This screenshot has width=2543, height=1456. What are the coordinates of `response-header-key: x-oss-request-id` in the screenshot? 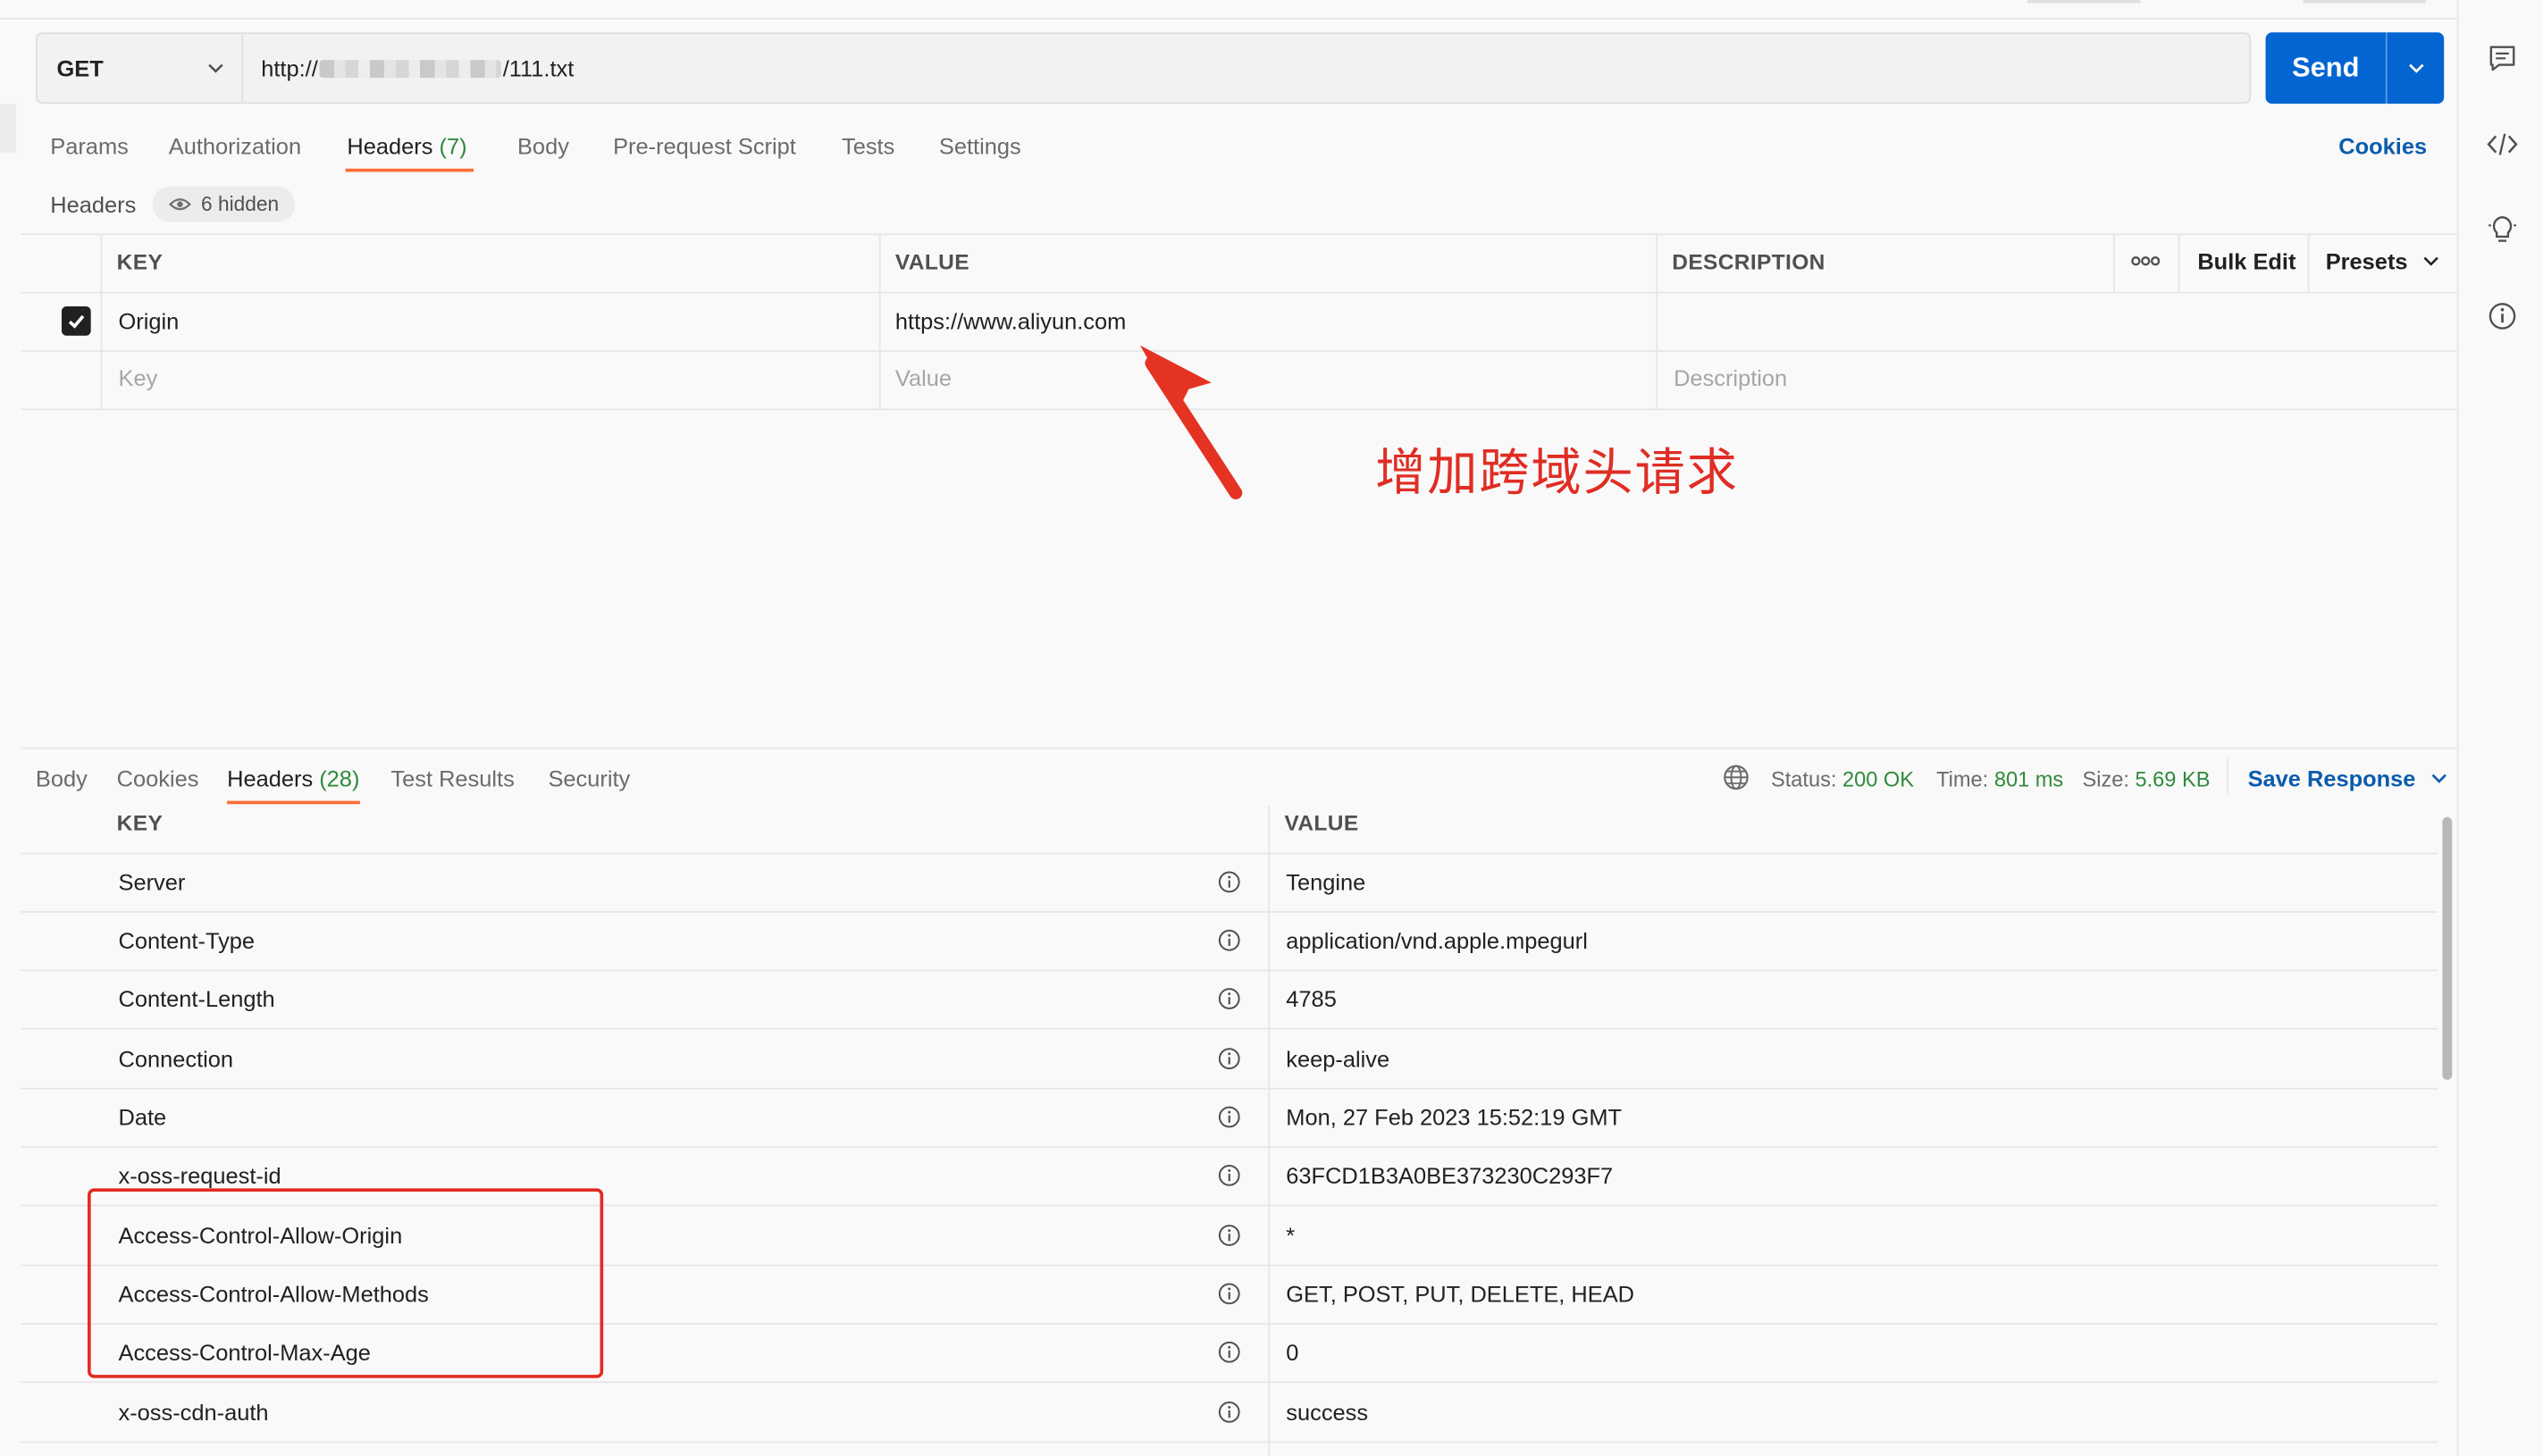 It's located at (199, 1175).